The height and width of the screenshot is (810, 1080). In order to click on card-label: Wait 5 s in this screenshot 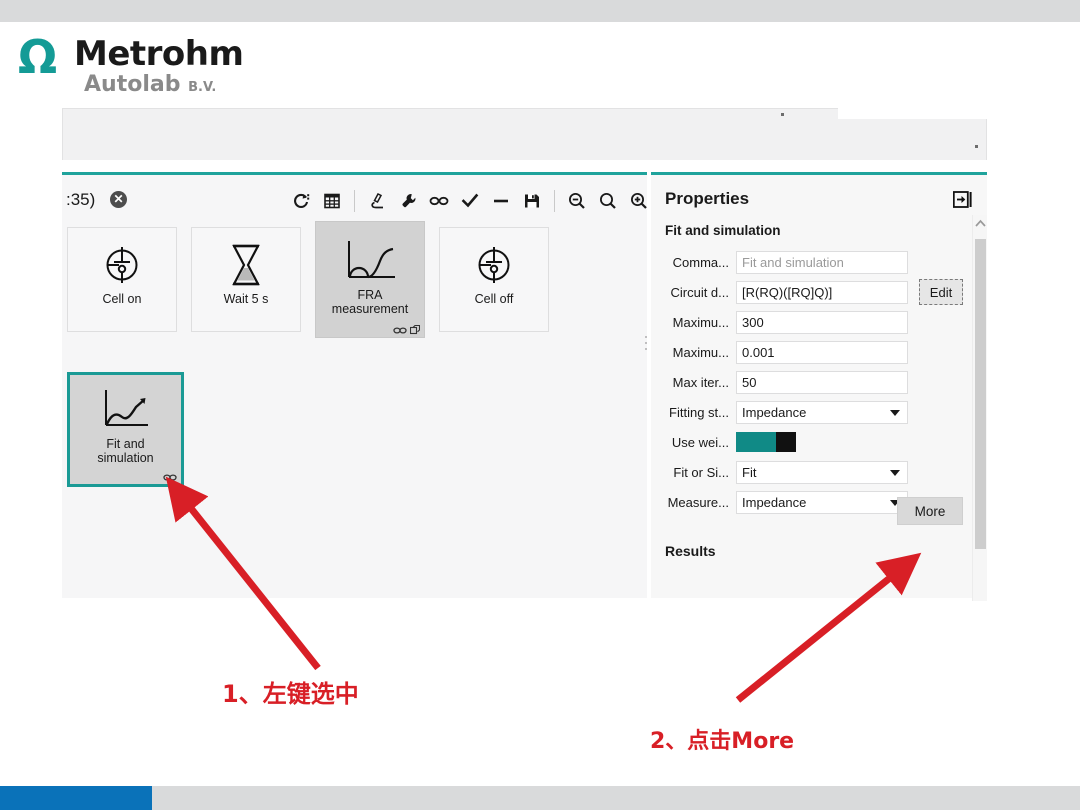, I will do `click(246, 299)`.